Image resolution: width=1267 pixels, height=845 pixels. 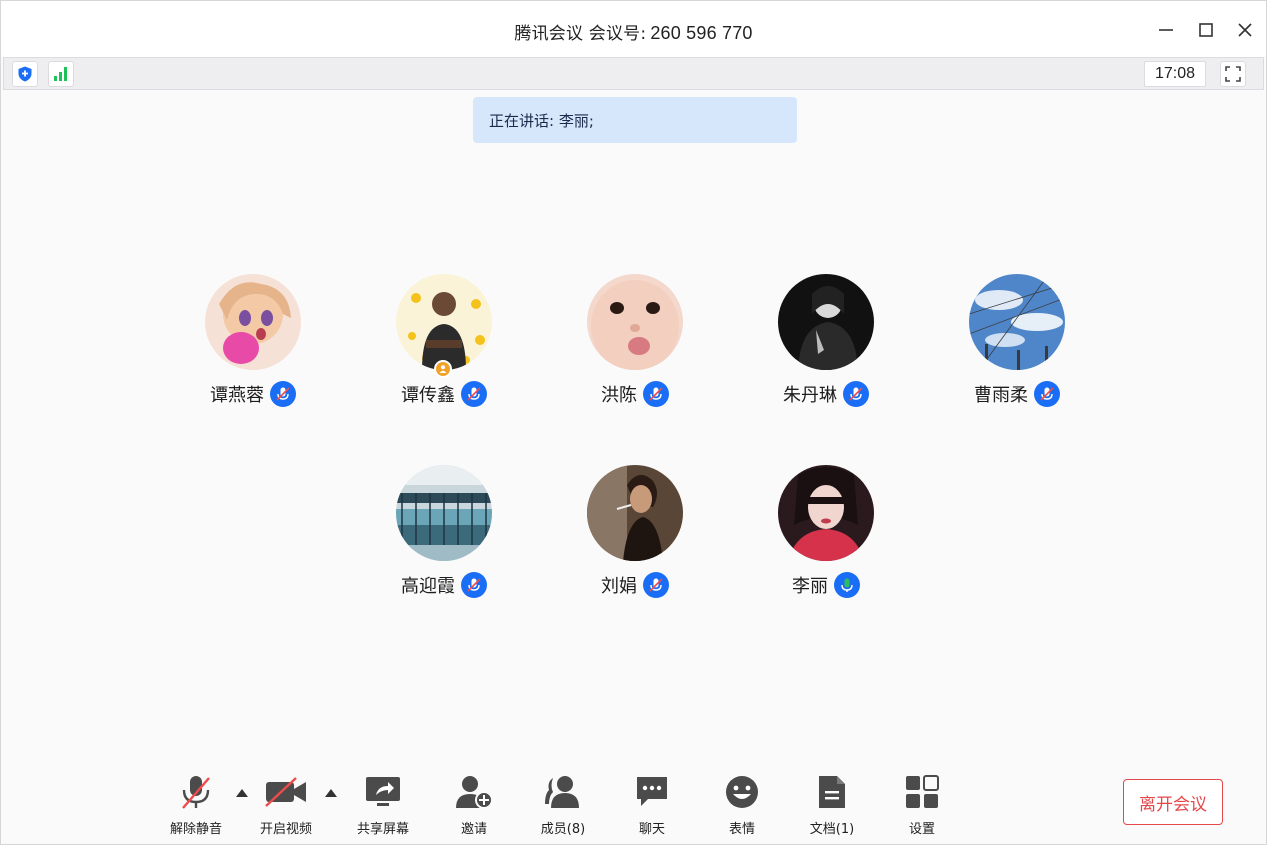 What do you see at coordinates (580, 34) in the screenshot?
I see `app-title: 腾讯会议 会议号:` at bounding box center [580, 34].